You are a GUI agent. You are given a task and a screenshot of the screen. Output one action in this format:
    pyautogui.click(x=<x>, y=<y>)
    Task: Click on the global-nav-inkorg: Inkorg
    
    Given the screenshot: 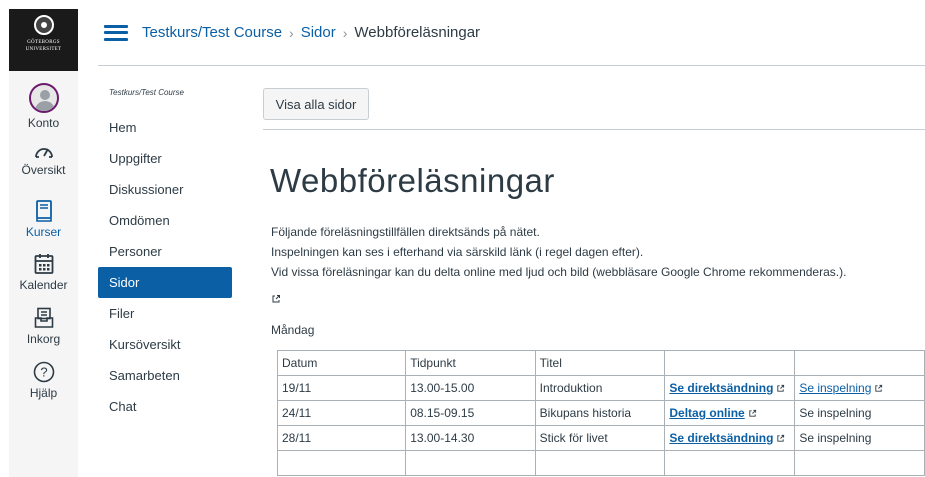 What is the action you would take?
    pyautogui.click(x=43, y=326)
    